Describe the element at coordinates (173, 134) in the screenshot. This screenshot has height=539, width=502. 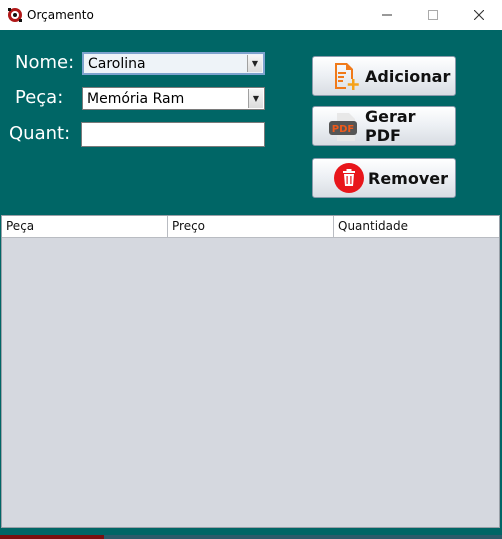
I see `quant-input` at that location.